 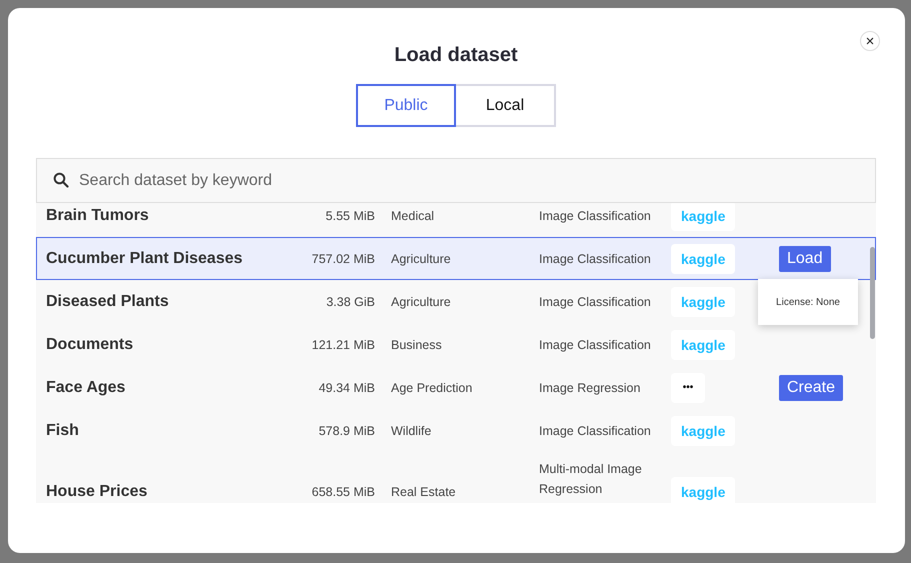 I want to click on dataset-size: 3.38 GiB, so click(x=350, y=301).